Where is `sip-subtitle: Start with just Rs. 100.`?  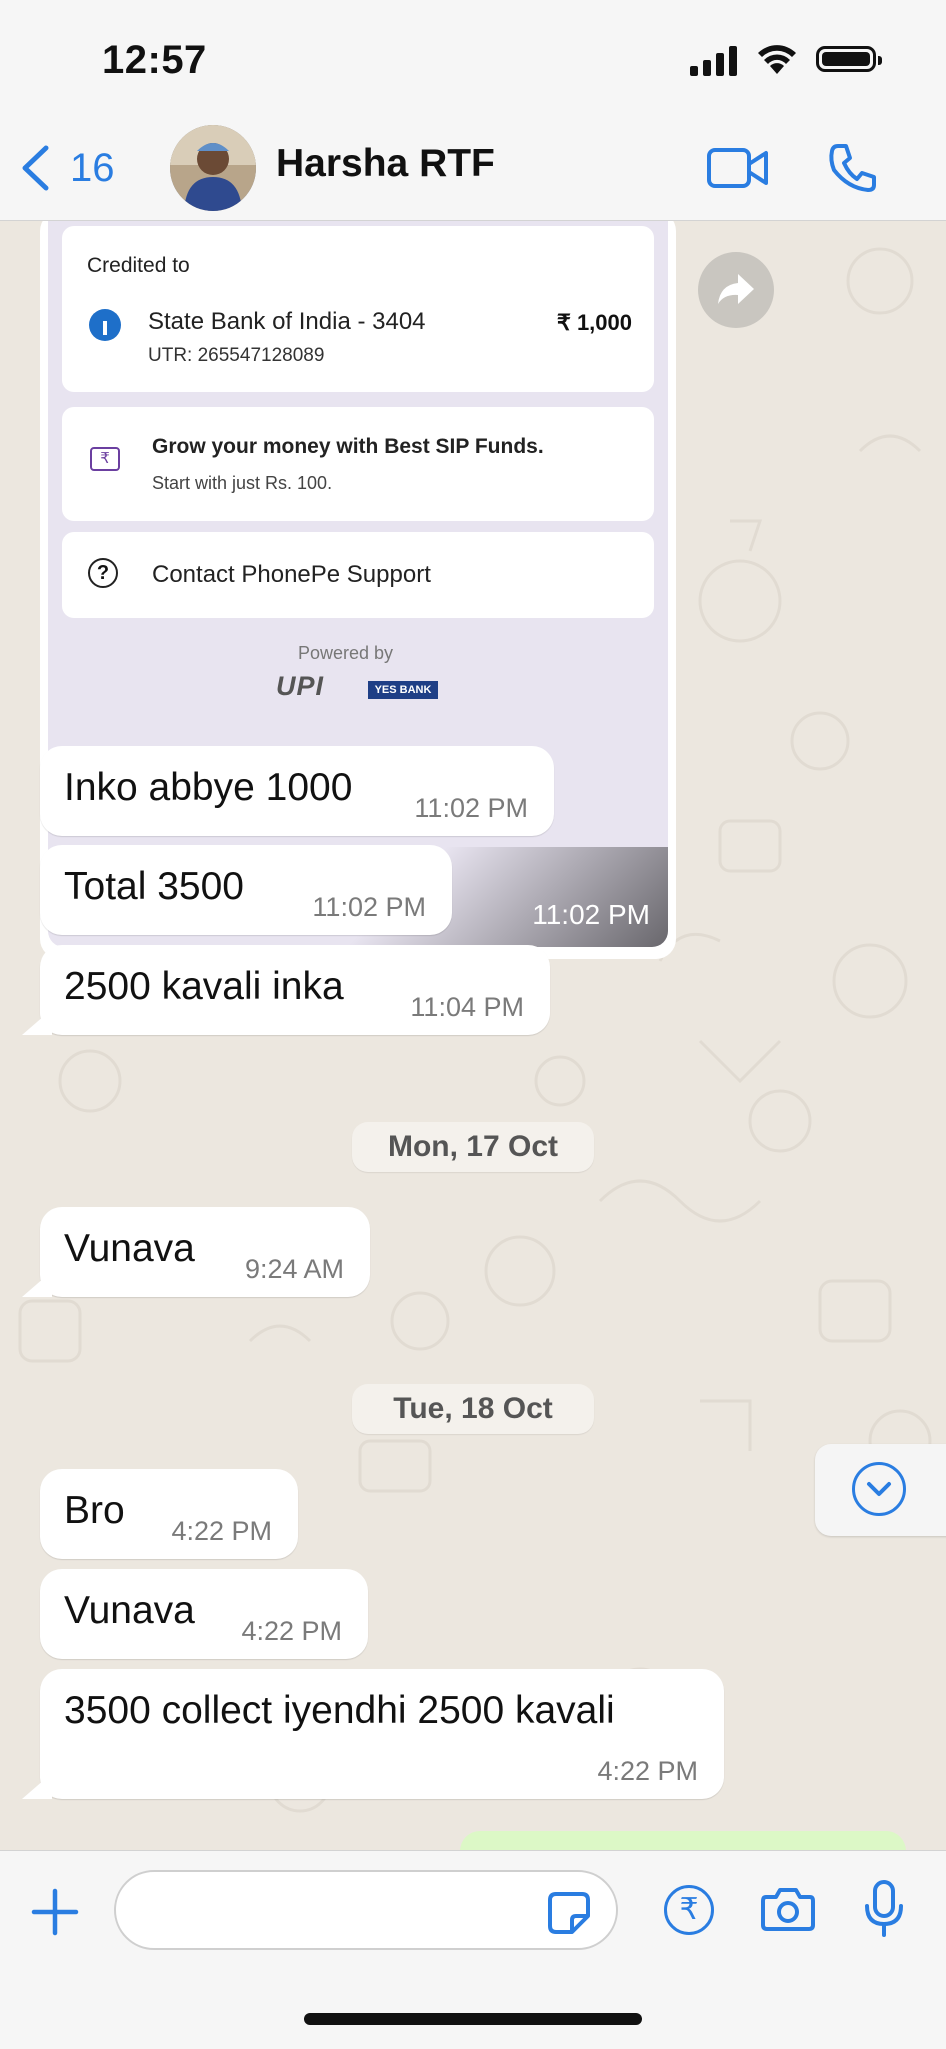 sip-subtitle: Start with just Rs. 100. is located at coordinates (242, 483).